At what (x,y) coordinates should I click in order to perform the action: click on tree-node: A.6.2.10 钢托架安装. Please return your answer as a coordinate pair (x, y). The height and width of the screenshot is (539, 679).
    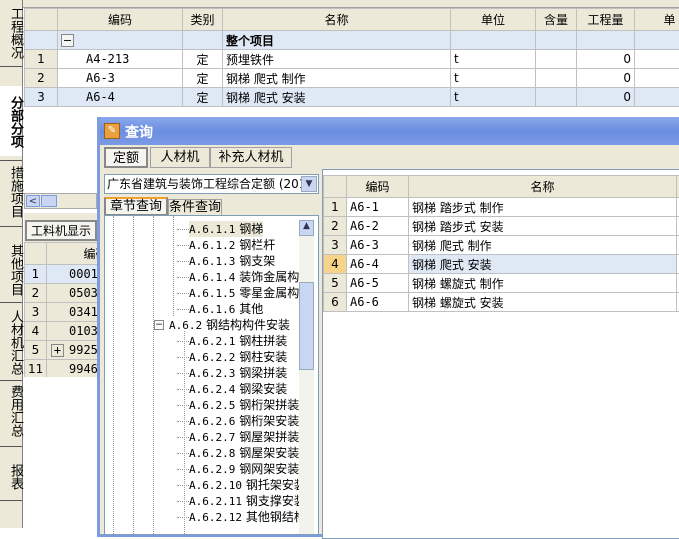
    Looking at the image, I should click on (247, 485).